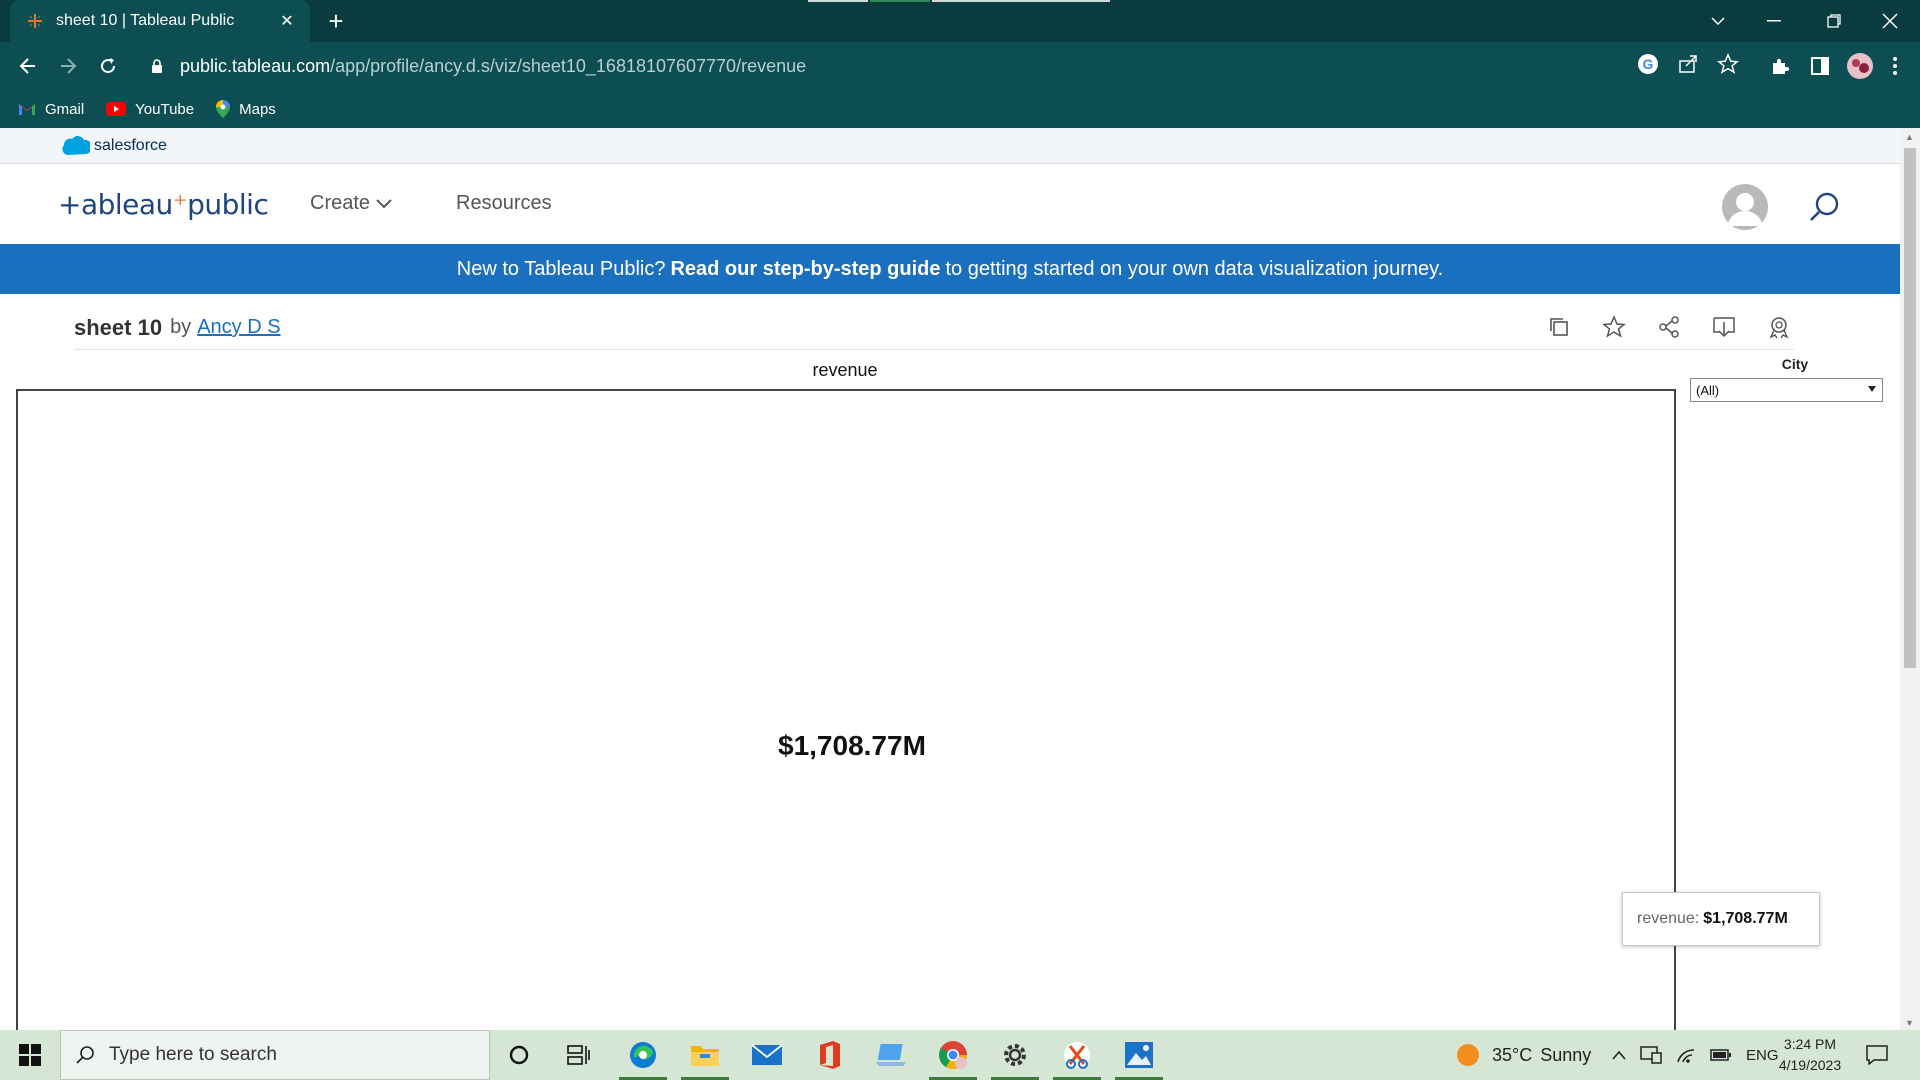 Image resolution: width=1920 pixels, height=1080 pixels. What do you see at coordinates (561, 268) in the screenshot?
I see `banner-text: New to Tableau Public?` at bounding box center [561, 268].